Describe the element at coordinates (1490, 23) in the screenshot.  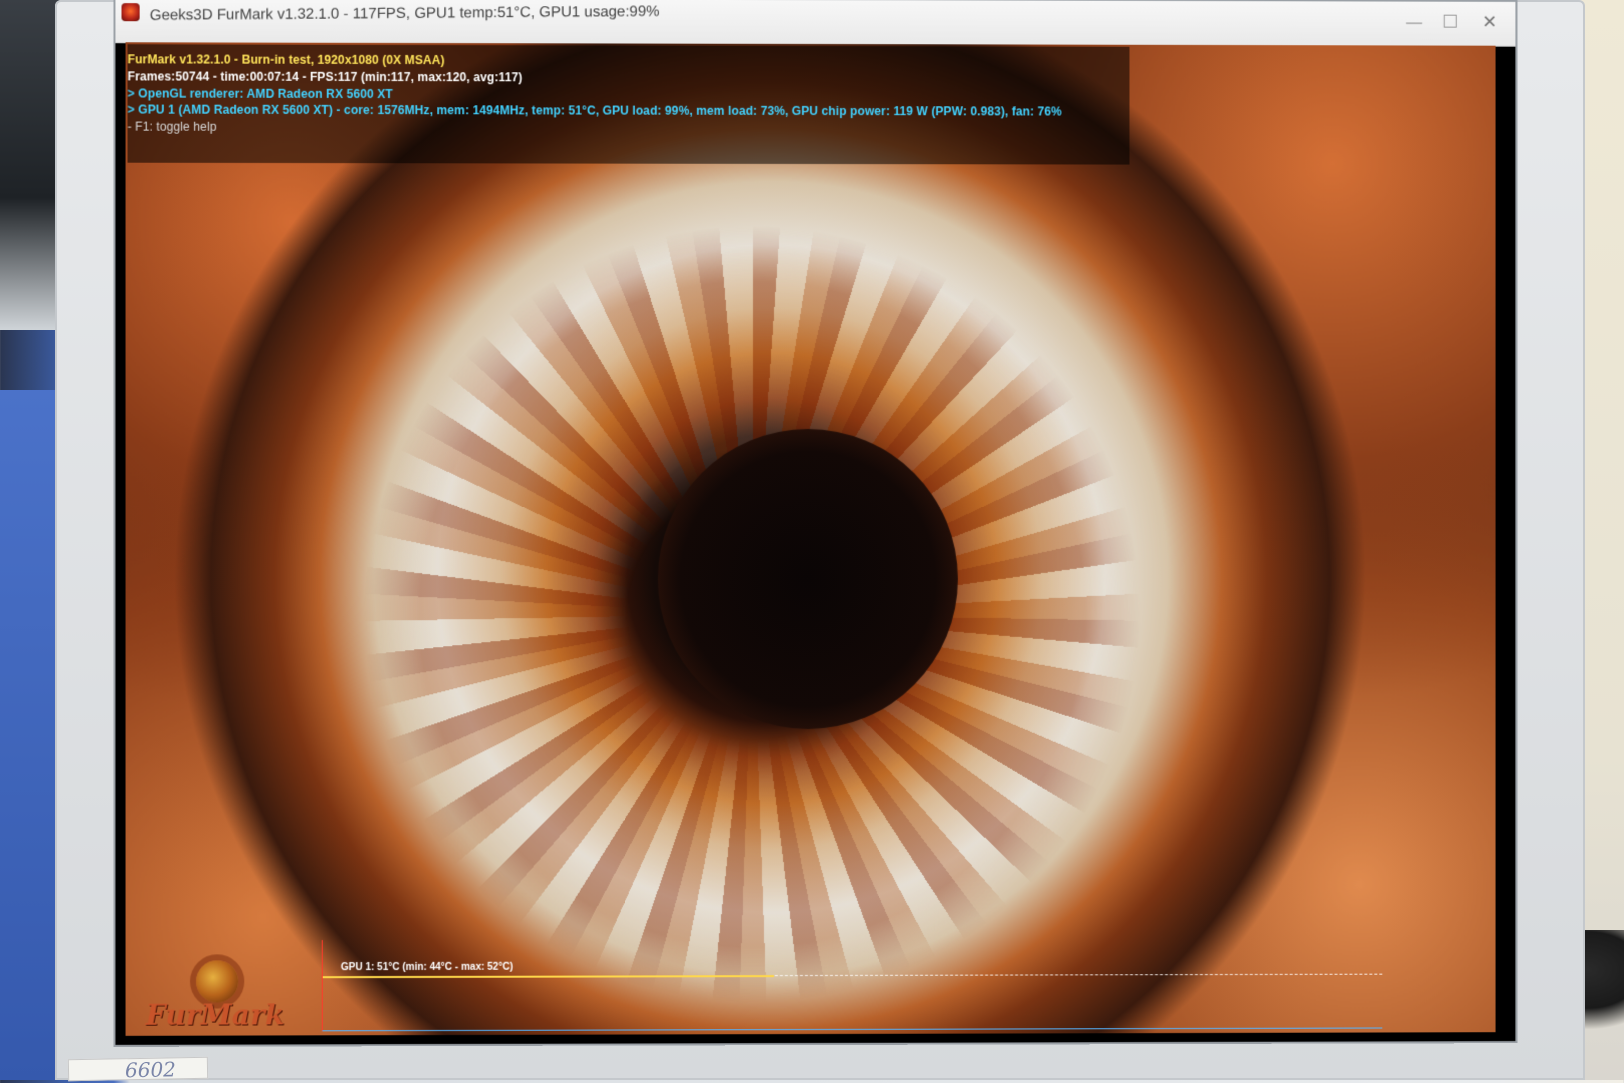
I see `close-button: ✕` at that location.